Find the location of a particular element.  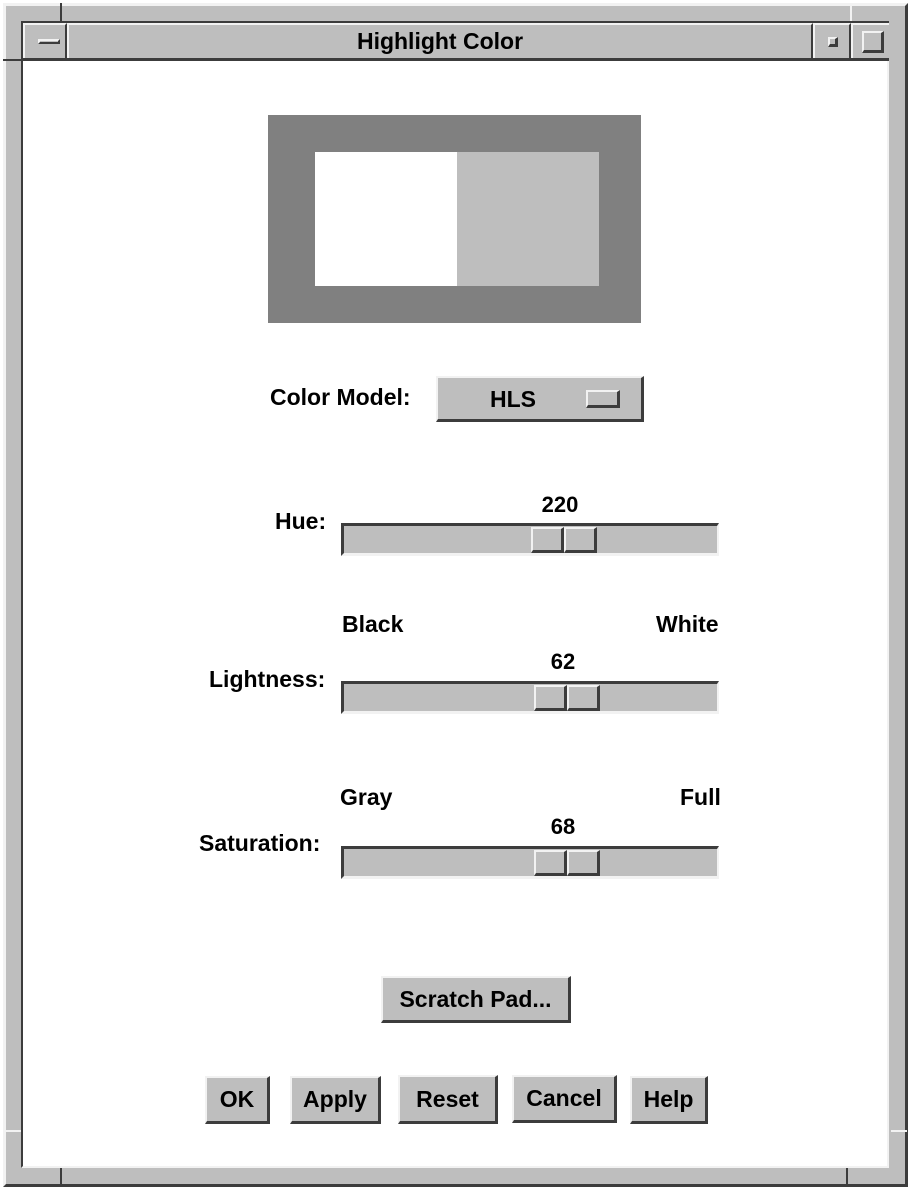

new-color-swatch is located at coordinates (528, 219).